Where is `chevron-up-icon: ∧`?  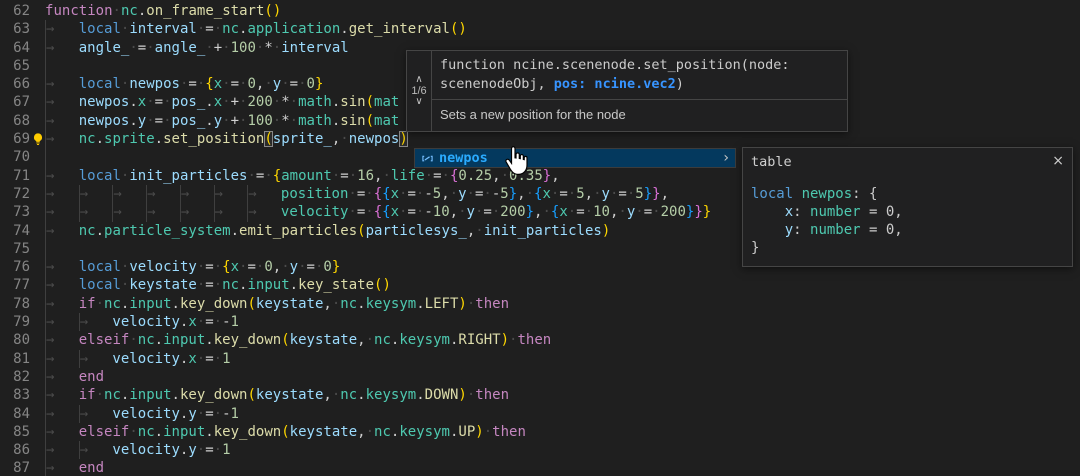 chevron-up-icon: ∧ is located at coordinates (418, 80).